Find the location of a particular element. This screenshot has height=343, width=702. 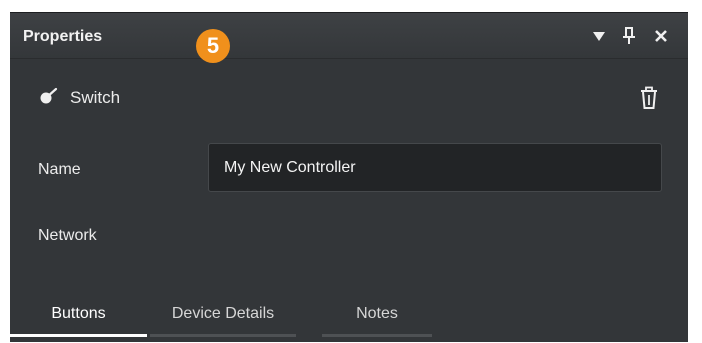

tab-bar: Buttons Device Details Notes is located at coordinates (349, 318).